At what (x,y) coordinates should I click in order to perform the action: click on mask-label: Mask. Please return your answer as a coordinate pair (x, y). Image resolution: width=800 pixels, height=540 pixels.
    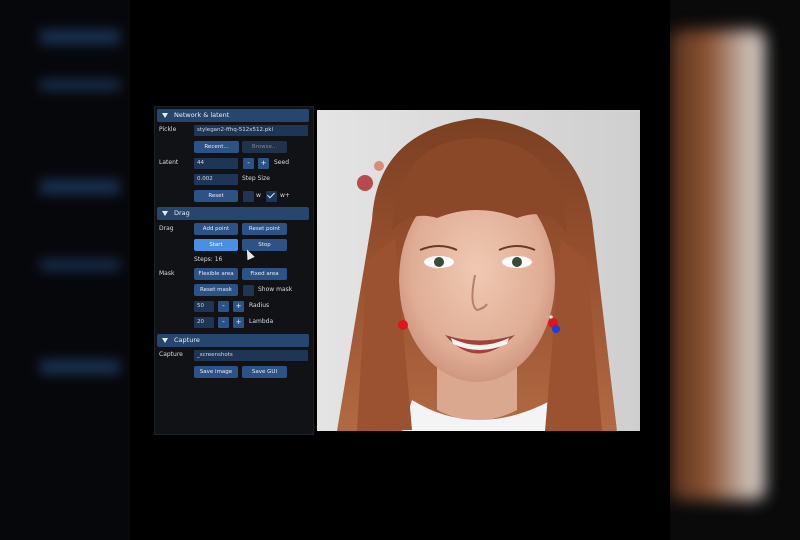
    Looking at the image, I should click on (167, 273).